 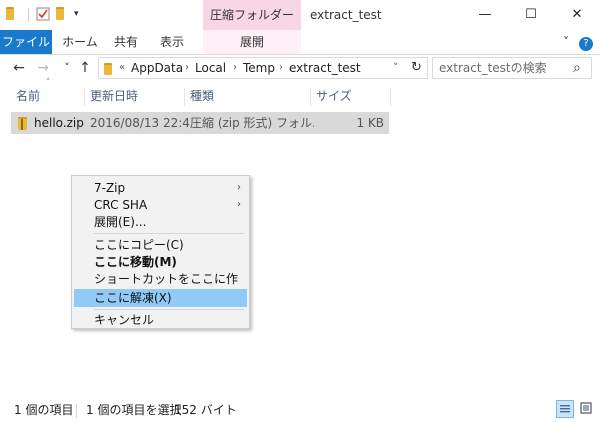 I want to click on refresh-icon: ↻, so click(x=416, y=68).